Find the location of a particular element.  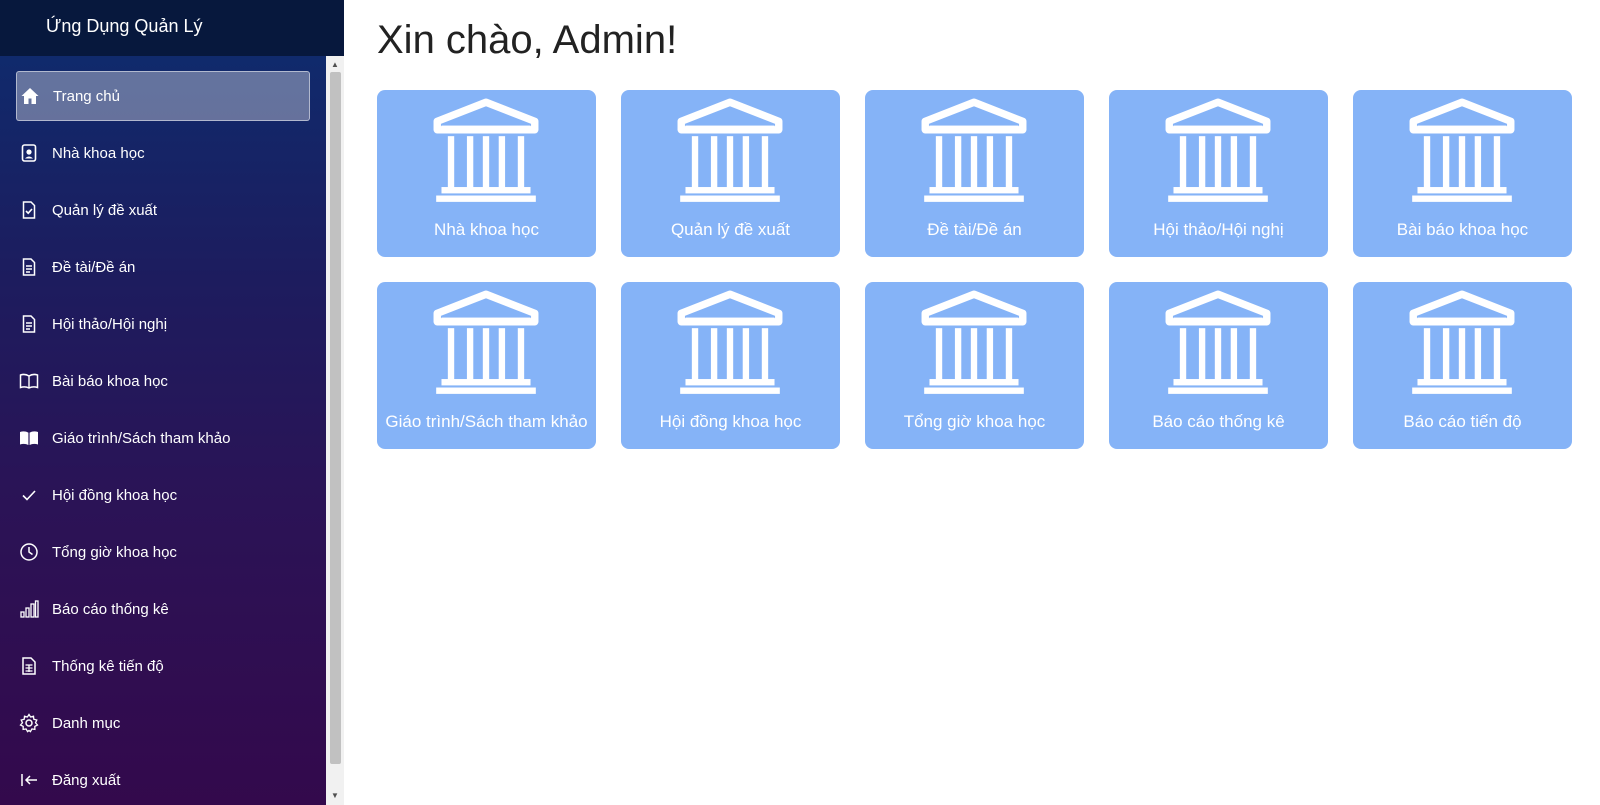

sidebar-item-articles: Bài báo khoa học is located at coordinates (163, 381).